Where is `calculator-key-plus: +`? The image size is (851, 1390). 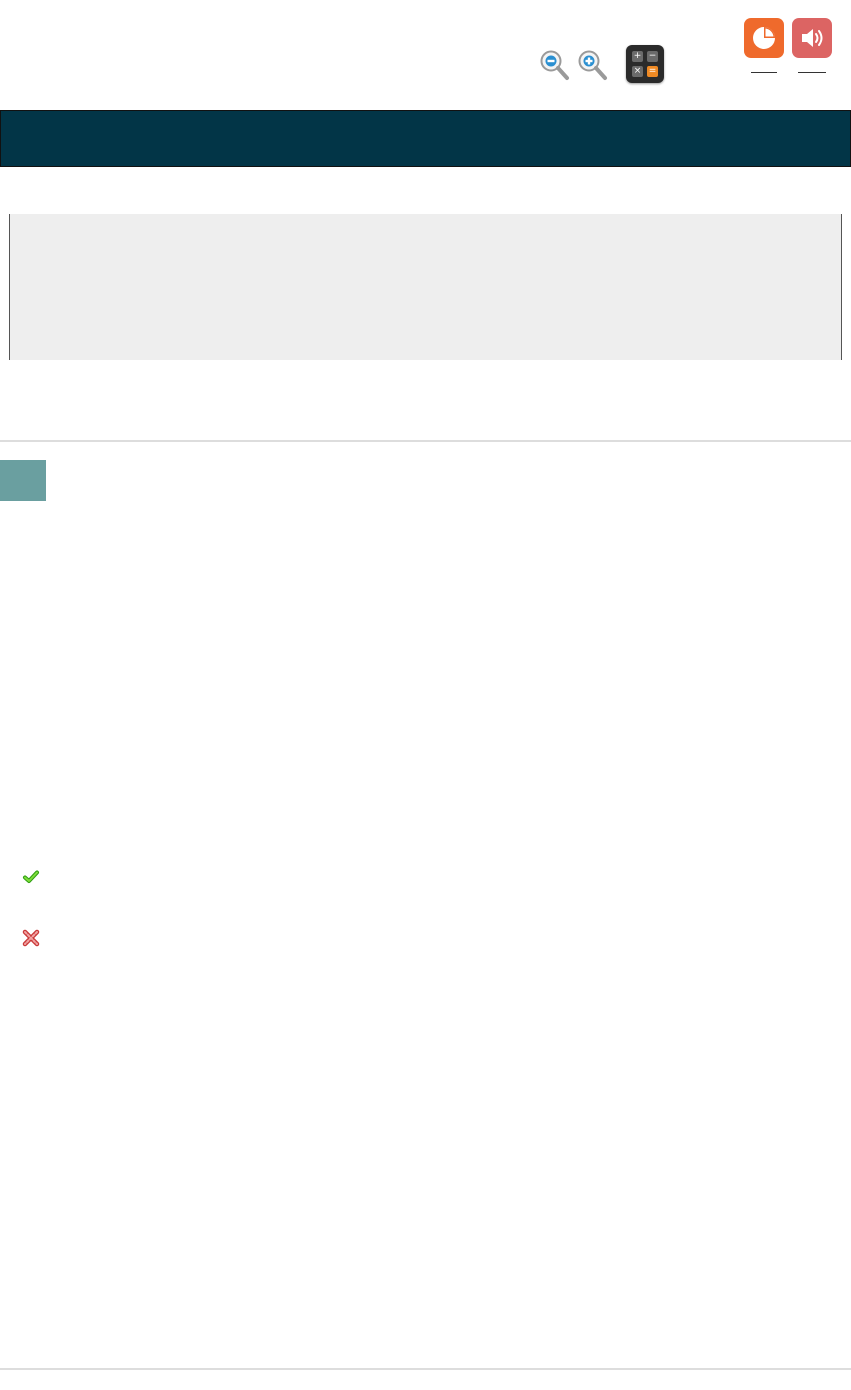
calculator-key-plus: + is located at coordinates (637, 56).